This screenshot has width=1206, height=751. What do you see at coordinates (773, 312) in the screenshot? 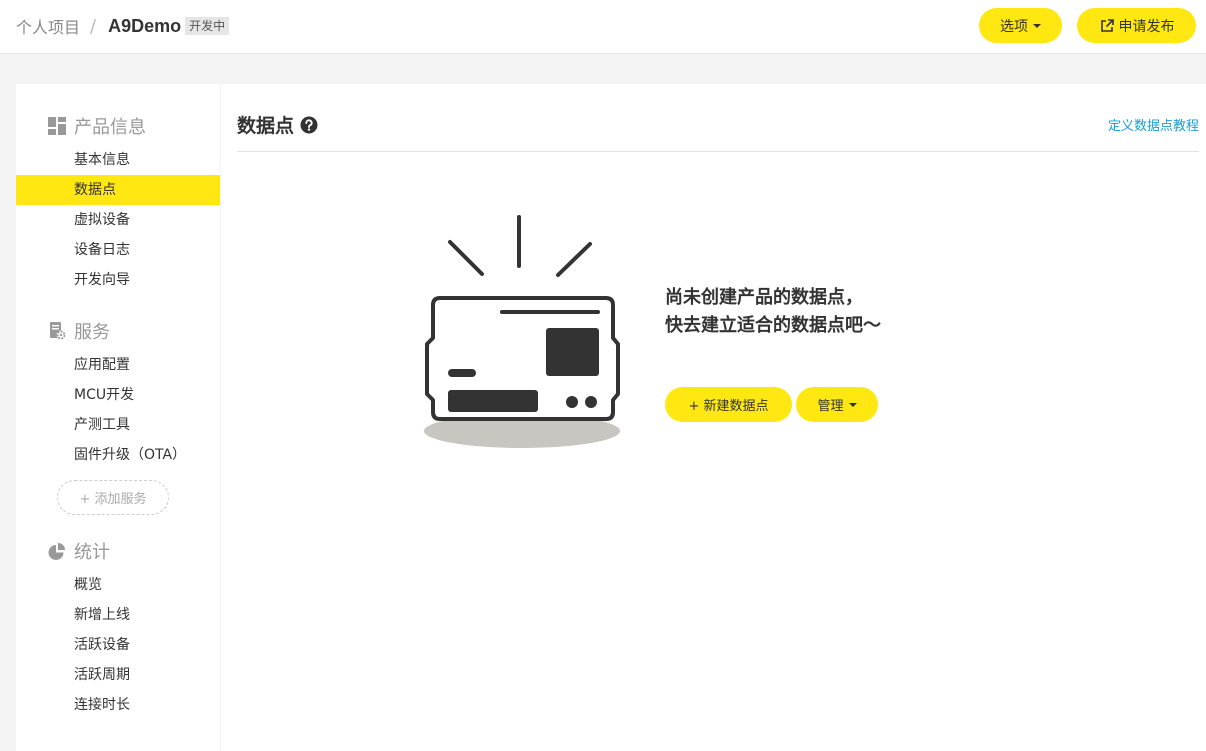
I see `empty-state-message: 尚未创建产品的数据点， 快去建立适合的数据点吧～` at bounding box center [773, 312].